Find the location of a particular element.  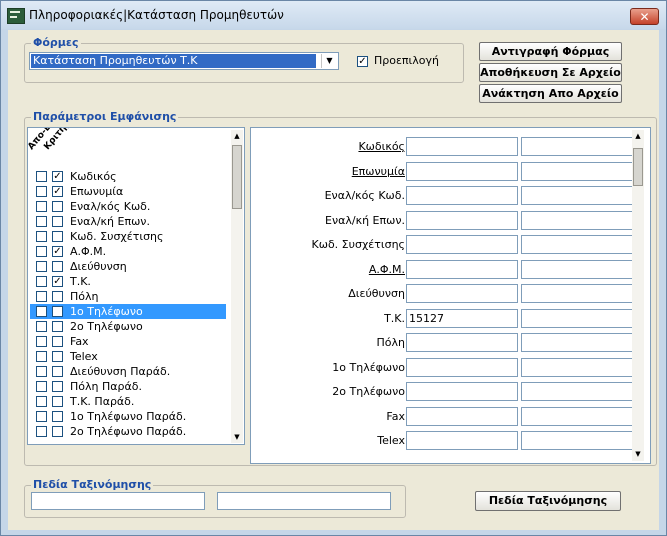

list-item: ✓ Επωνυμία is located at coordinates (128, 191).